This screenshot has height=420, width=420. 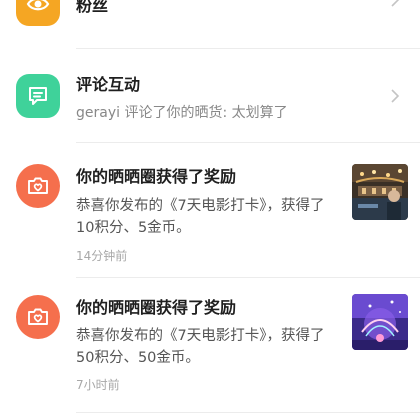 I want to click on fans-title: 粉丝, so click(x=92, y=7).